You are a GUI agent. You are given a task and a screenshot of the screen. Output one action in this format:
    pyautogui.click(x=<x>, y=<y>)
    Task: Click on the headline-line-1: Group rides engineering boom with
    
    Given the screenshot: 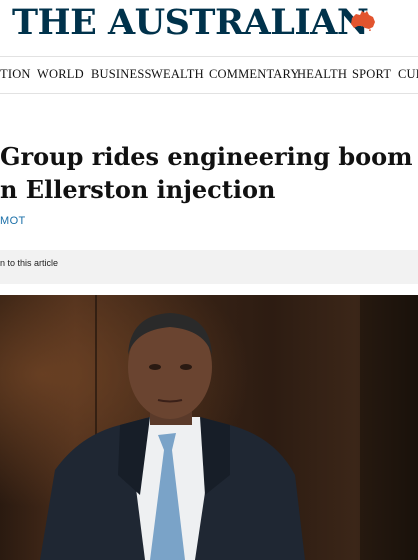 What is the action you would take?
    pyautogui.click(x=209, y=156)
    